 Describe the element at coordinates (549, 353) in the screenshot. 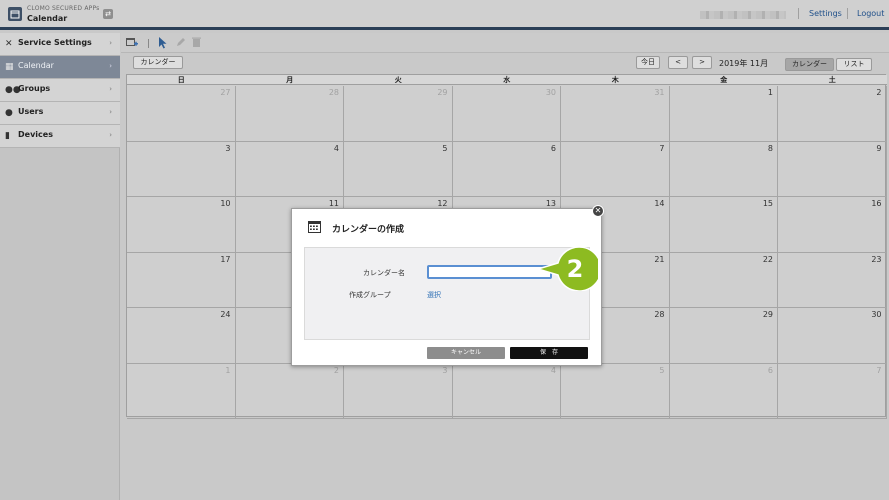

I see `save-button: 保 存` at that location.